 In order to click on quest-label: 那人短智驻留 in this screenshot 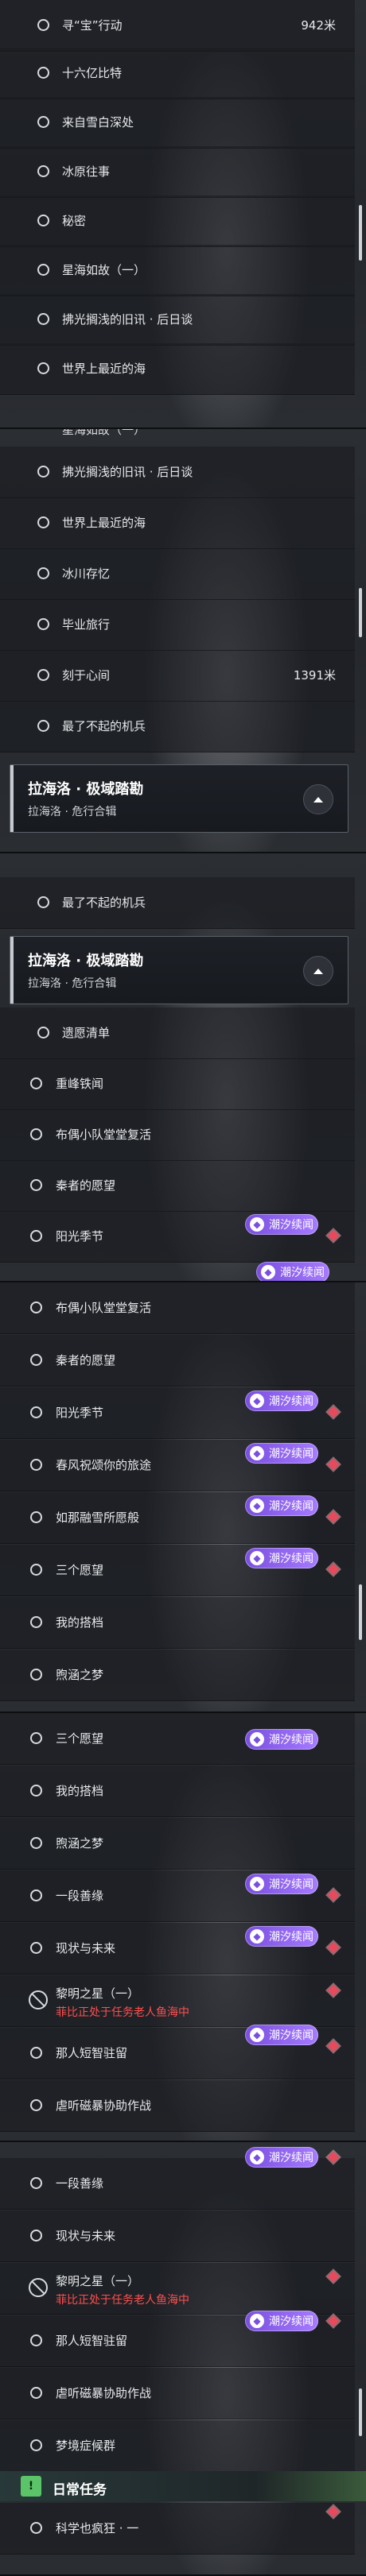, I will do `click(92, 2053)`.